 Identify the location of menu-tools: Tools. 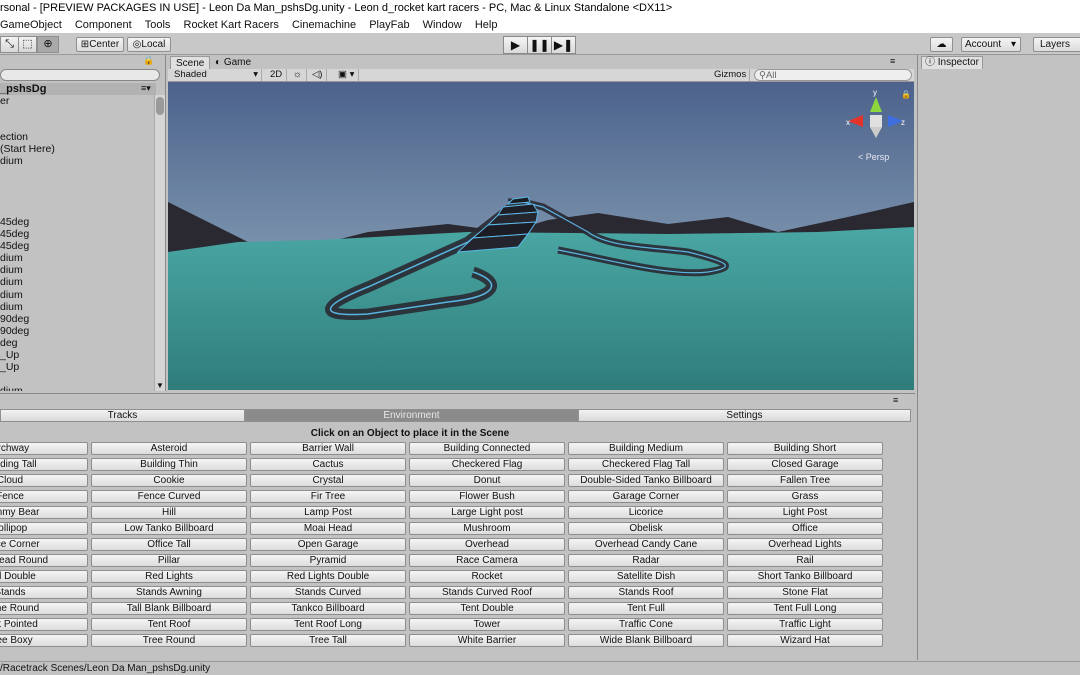
(158, 25).